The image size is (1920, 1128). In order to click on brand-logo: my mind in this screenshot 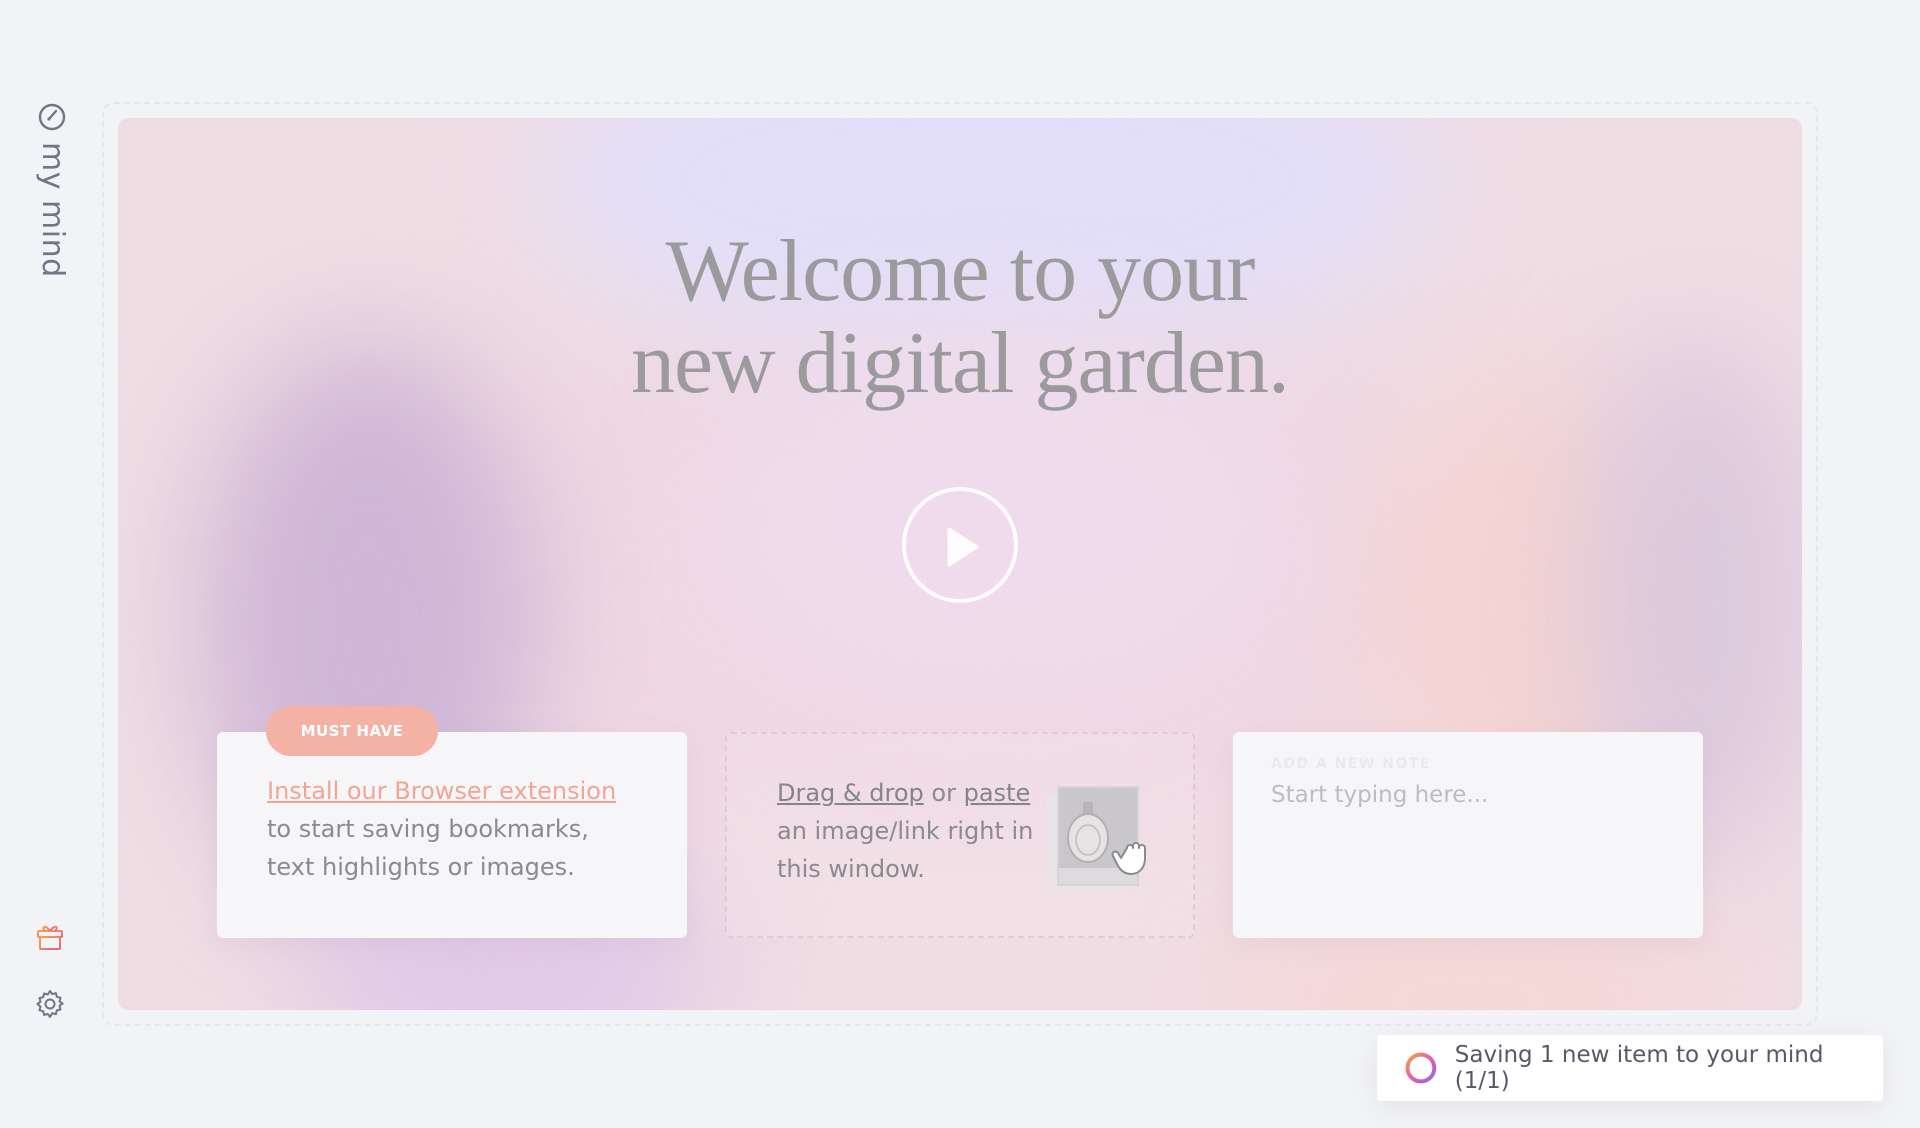, I will do `click(52, 189)`.